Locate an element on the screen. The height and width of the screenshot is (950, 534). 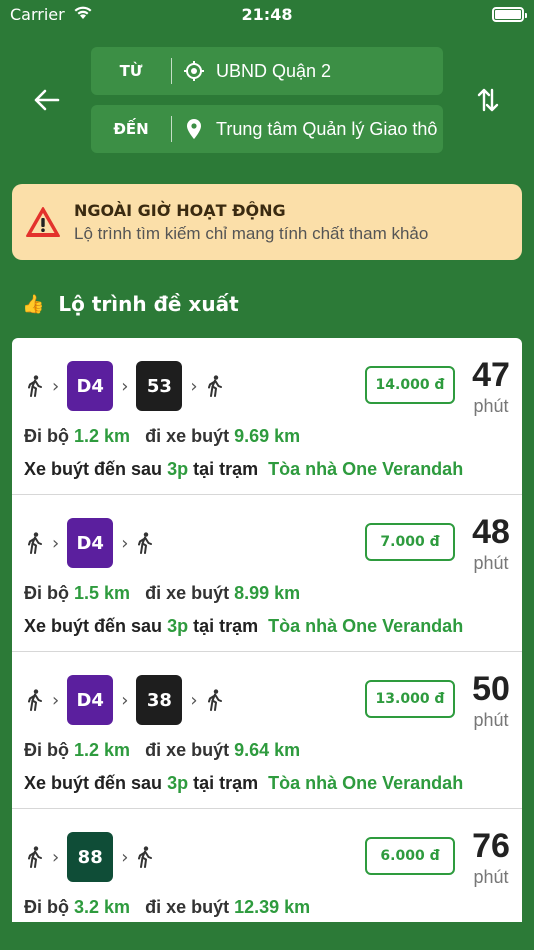
distance-summary: Đi bộ 1.5 km đi xe buýt 8.99 km is located at coordinates (162, 593).